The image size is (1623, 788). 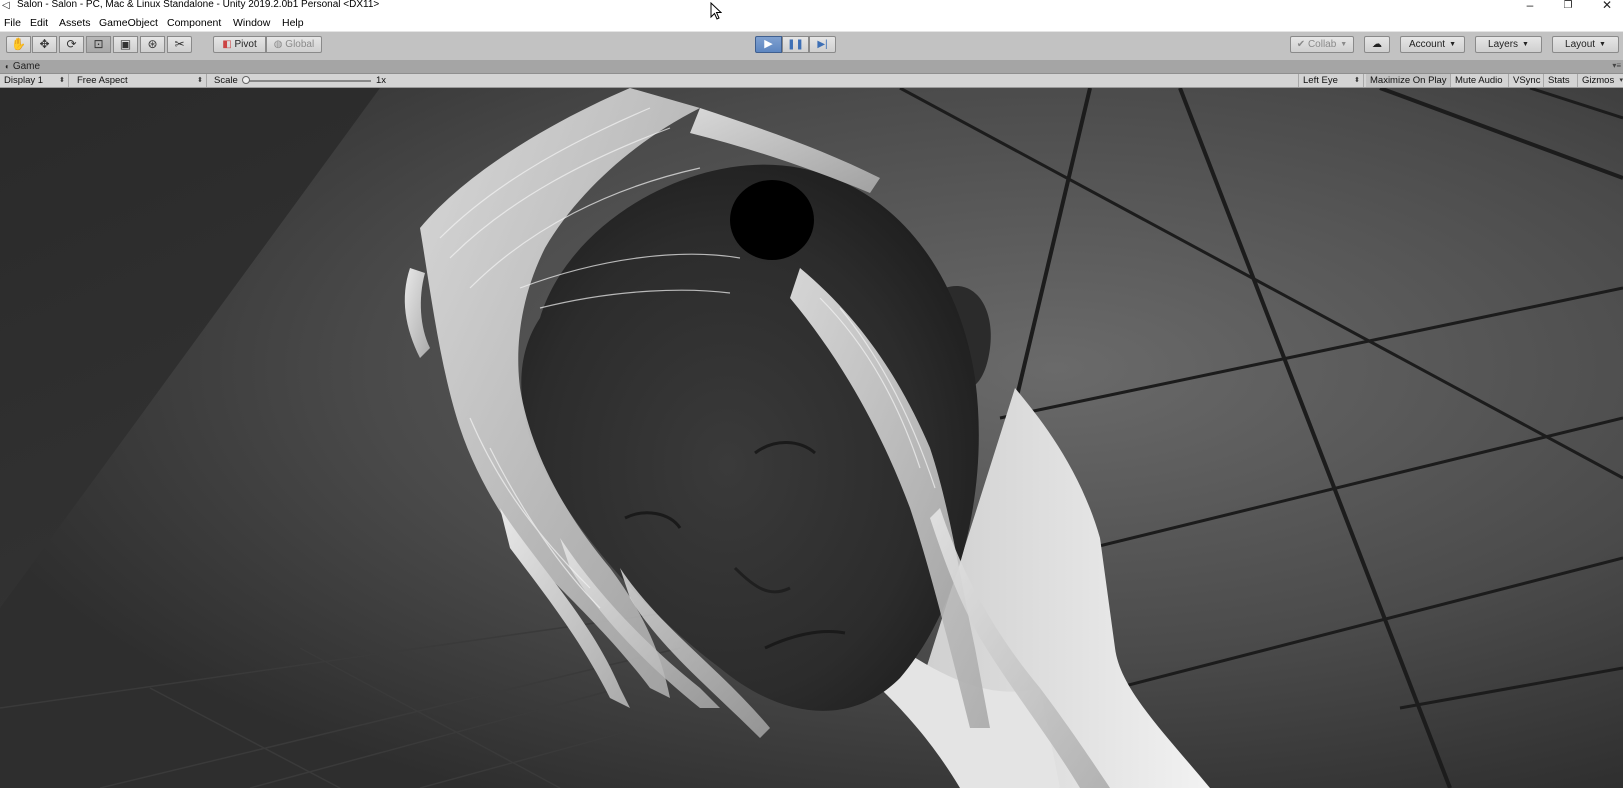 What do you see at coordinates (381, 80) in the screenshot?
I see `scale-value: 1x` at bounding box center [381, 80].